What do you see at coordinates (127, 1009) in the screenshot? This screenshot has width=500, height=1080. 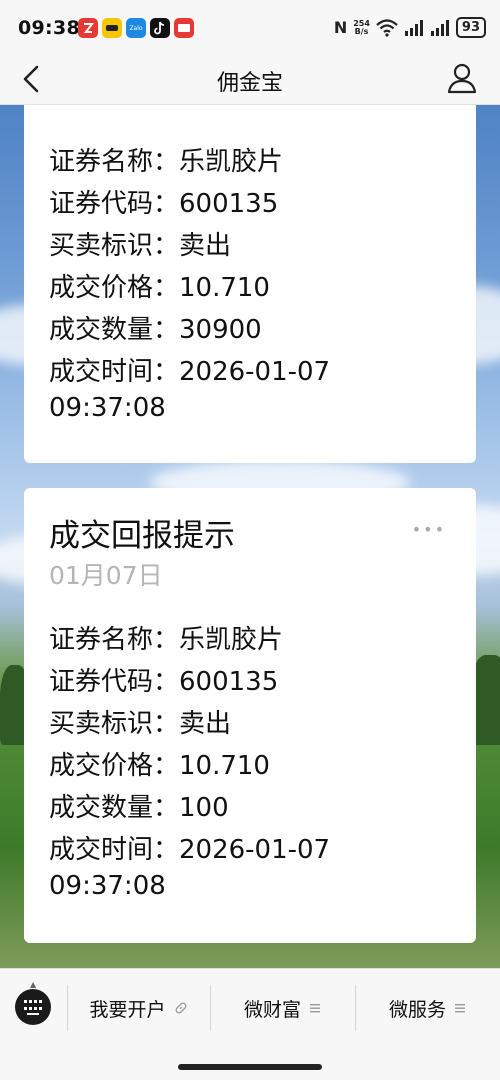 I see `menu-label: 我要开户` at bounding box center [127, 1009].